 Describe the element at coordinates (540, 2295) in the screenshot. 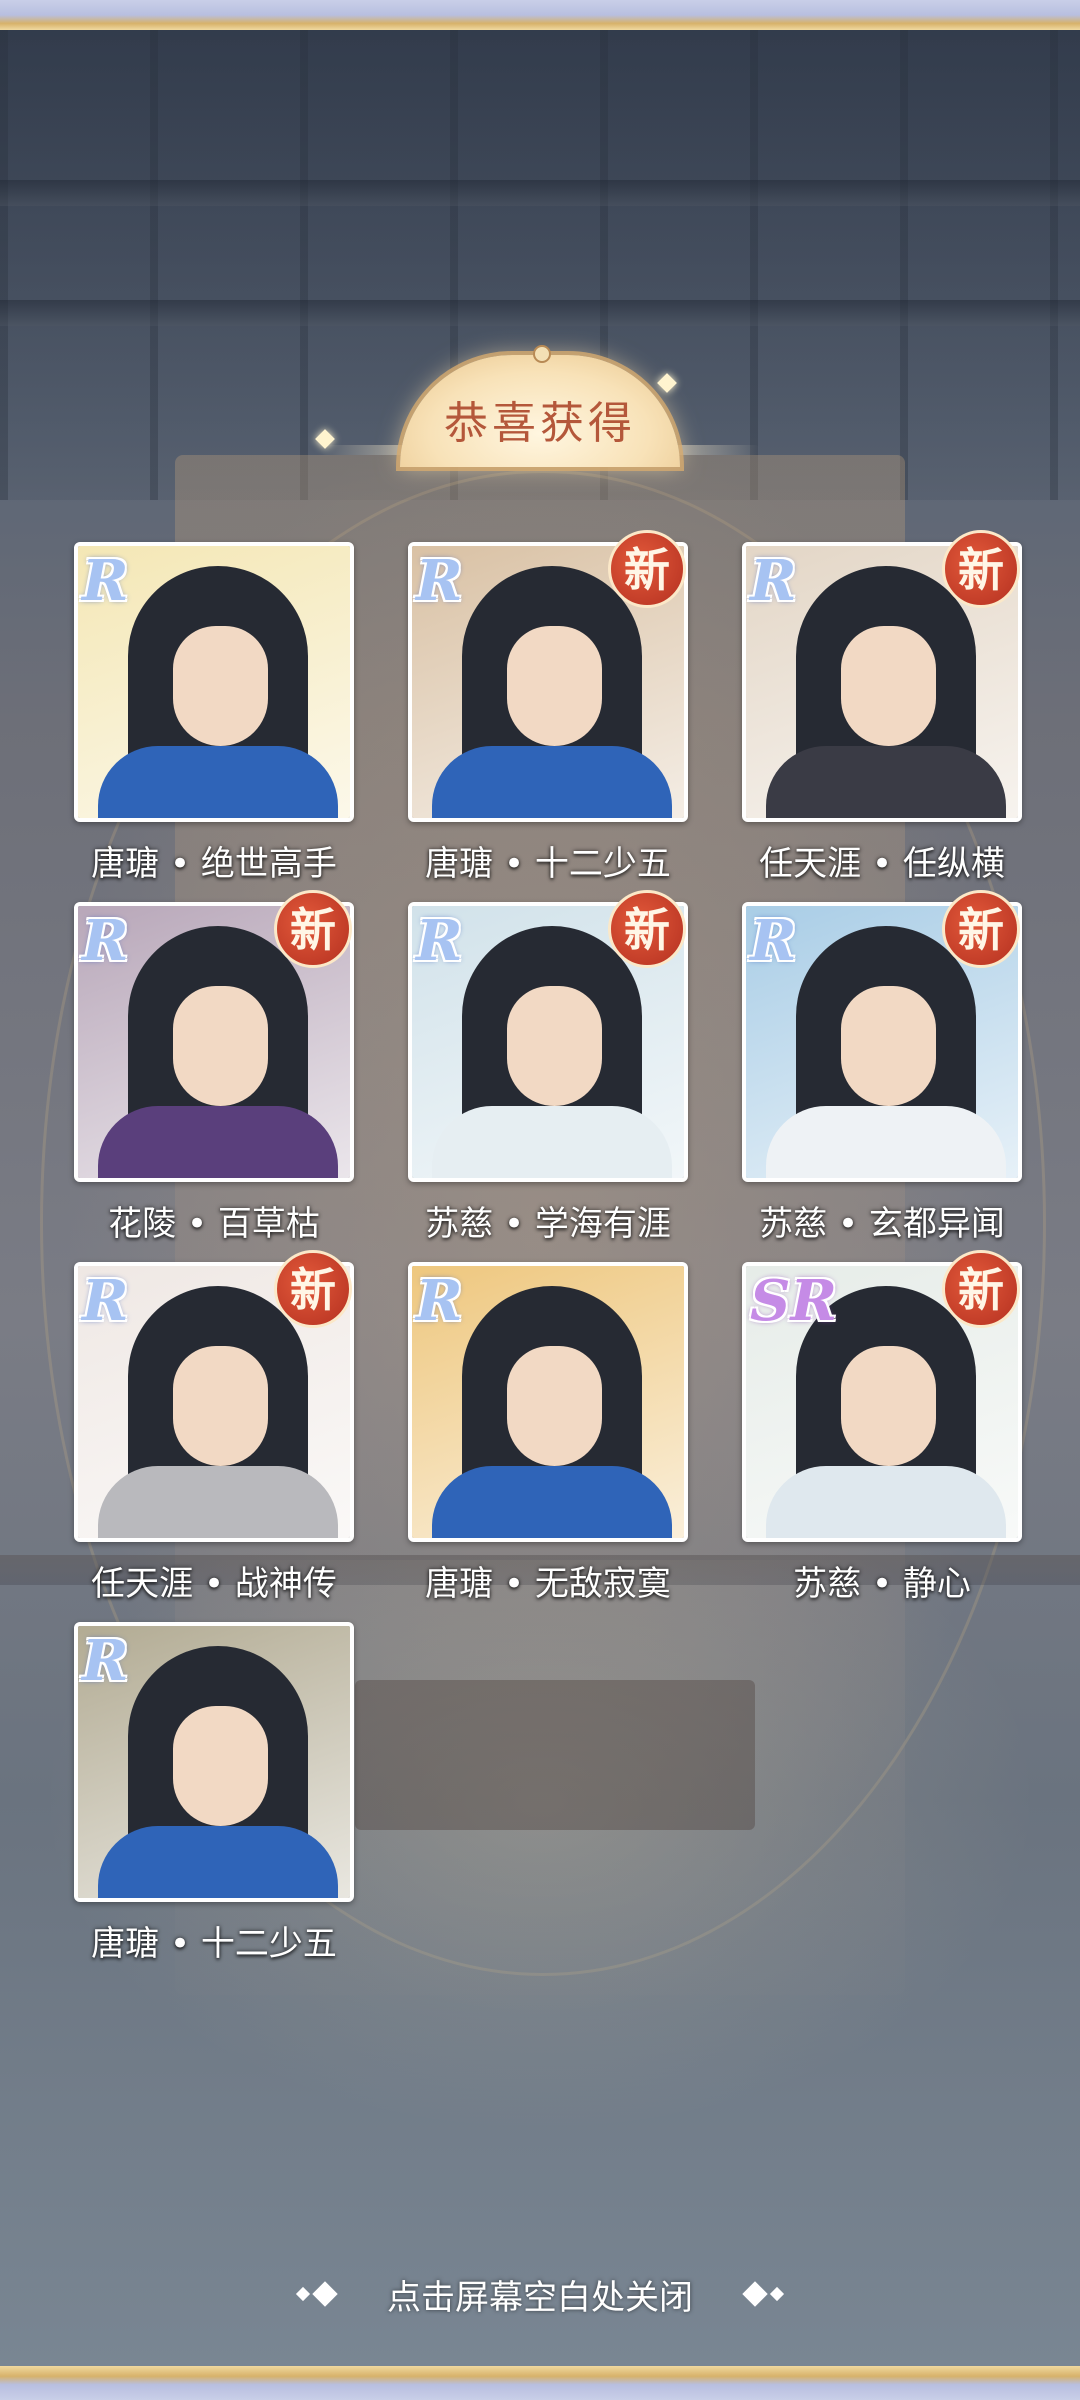

I see `close-hint: 点击屏幕空白处关闭` at that location.